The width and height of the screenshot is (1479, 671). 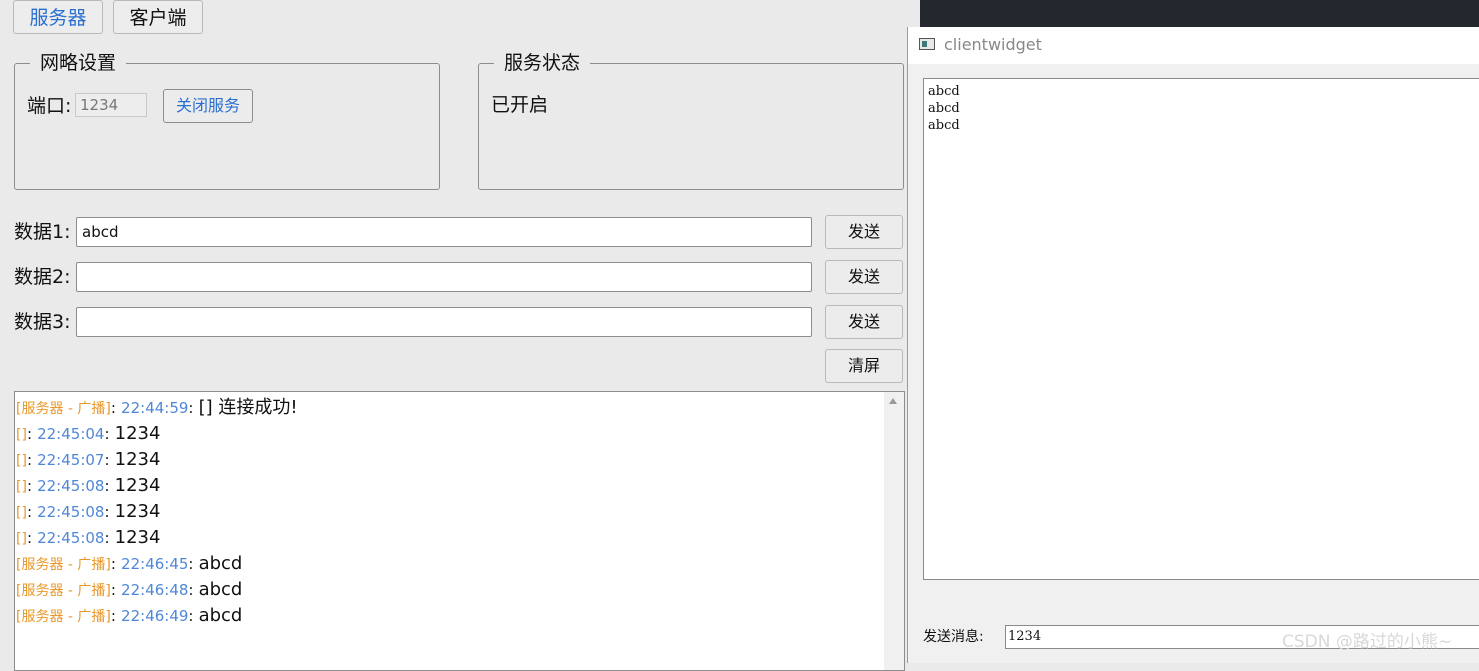 What do you see at coordinates (444, 277) in the screenshot?
I see `data2-input` at bounding box center [444, 277].